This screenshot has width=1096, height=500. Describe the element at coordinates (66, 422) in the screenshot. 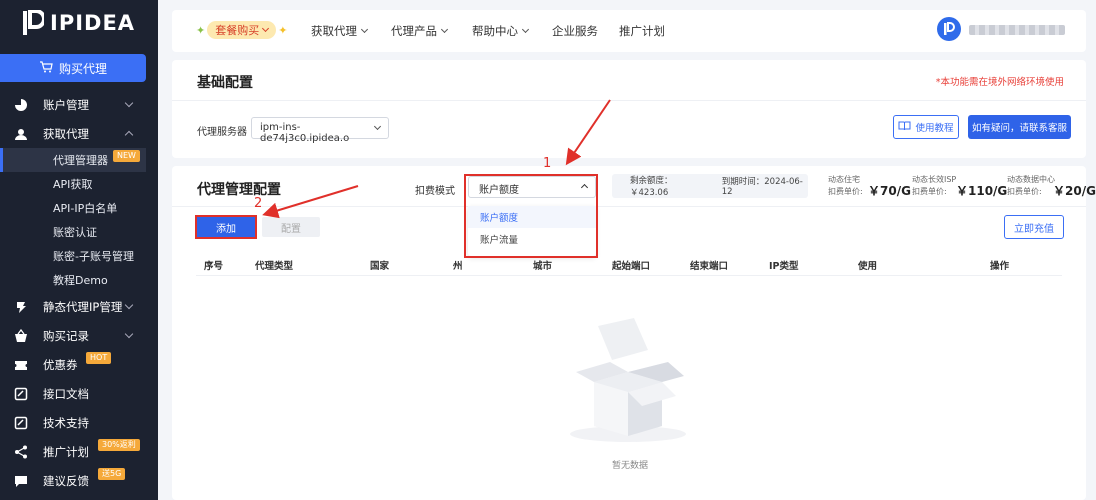

I see `sidebar-item-label: 技术支持` at that location.